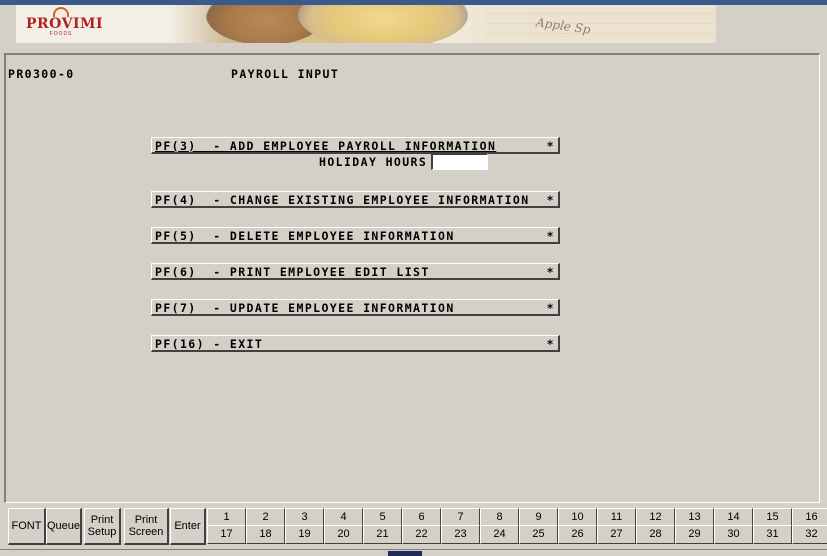 This screenshot has width=827, height=556. I want to click on pf-key: 27, so click(616, 534).